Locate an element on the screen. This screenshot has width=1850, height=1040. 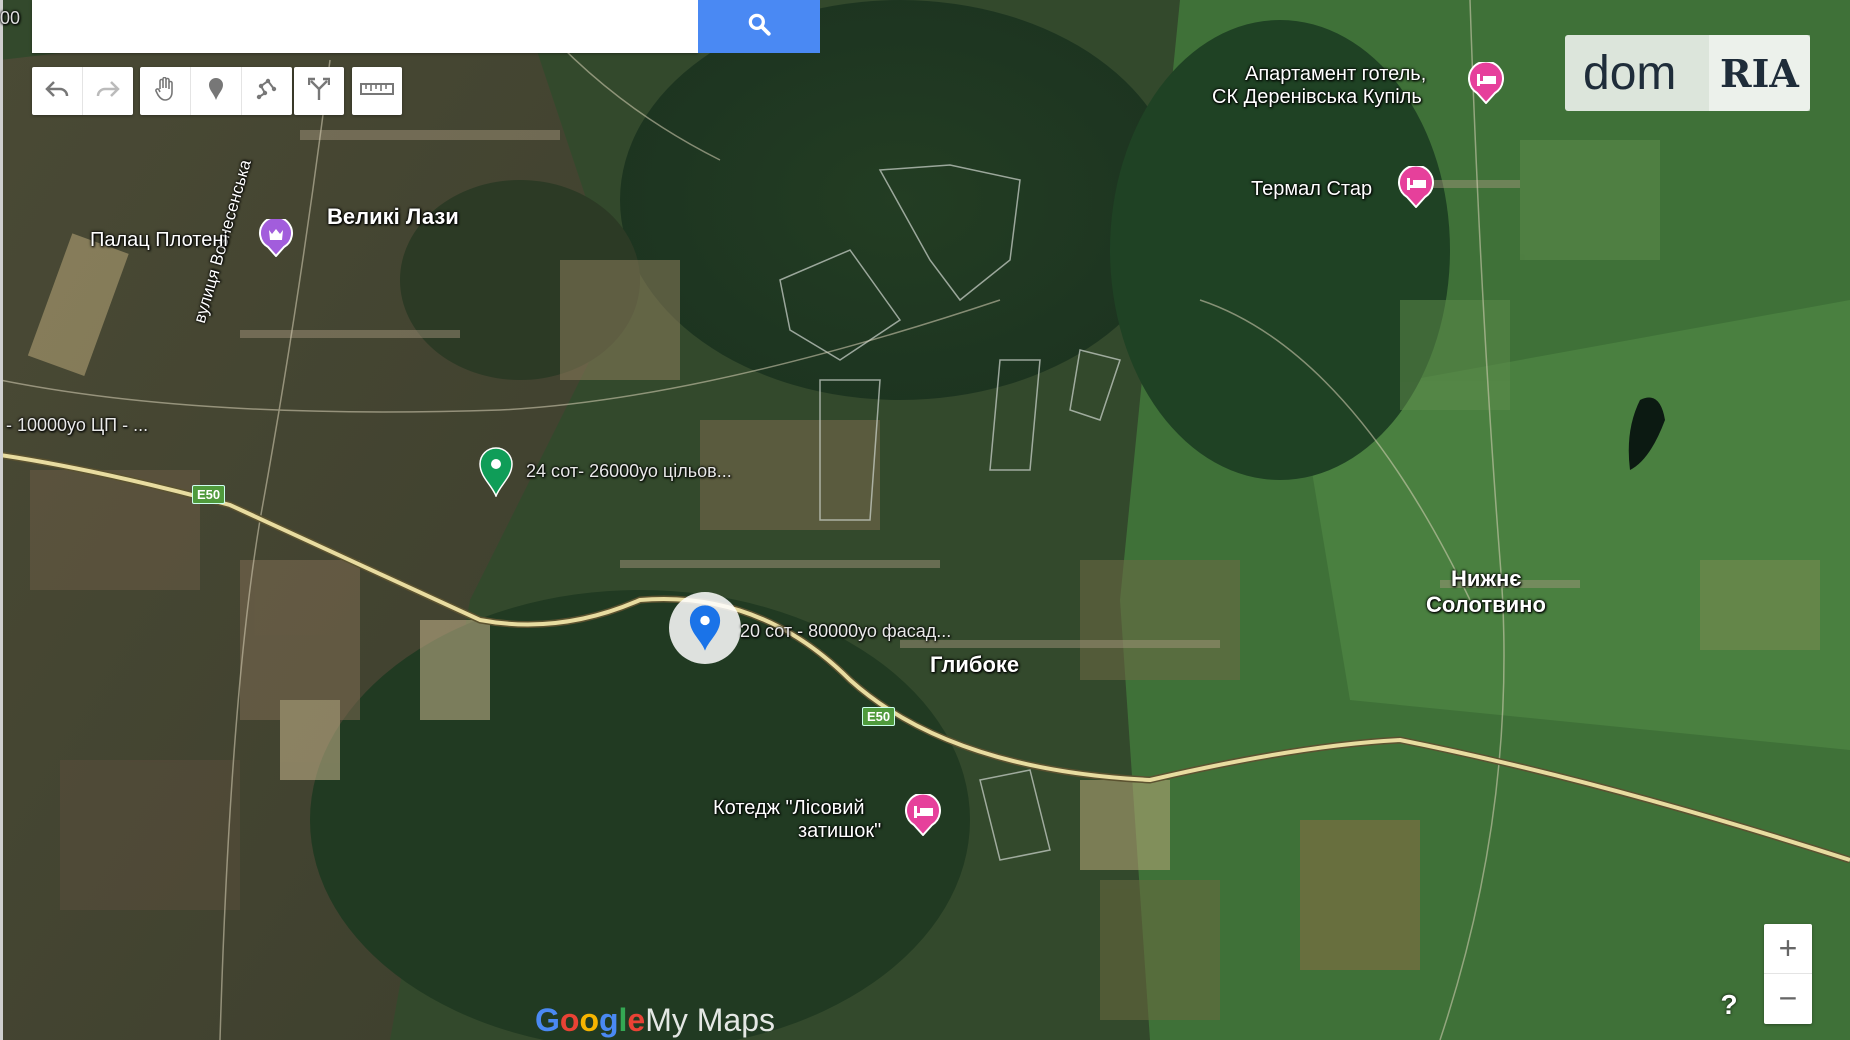
zoom-control: + − is located at coordinates (1788, 974).